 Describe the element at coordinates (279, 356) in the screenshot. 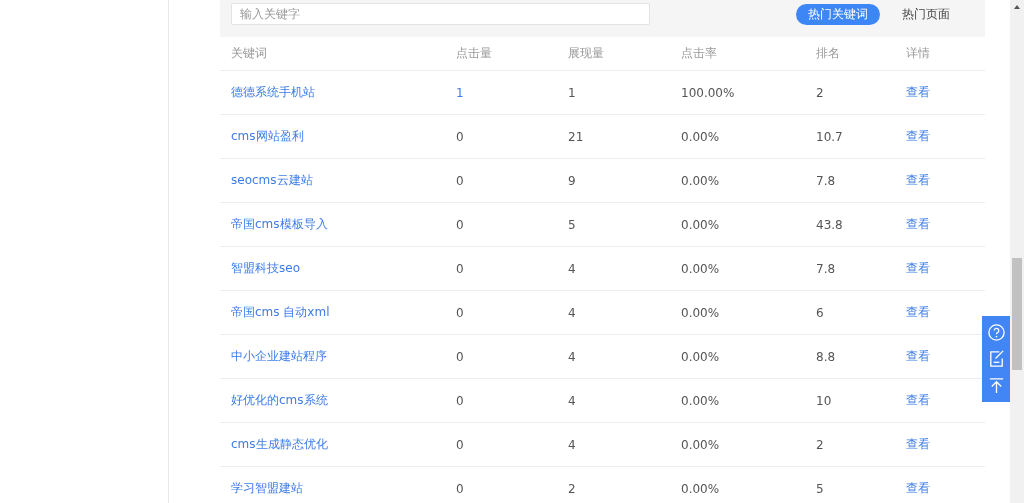

I see `keyword-link: 中小企业建站程序` at that location.